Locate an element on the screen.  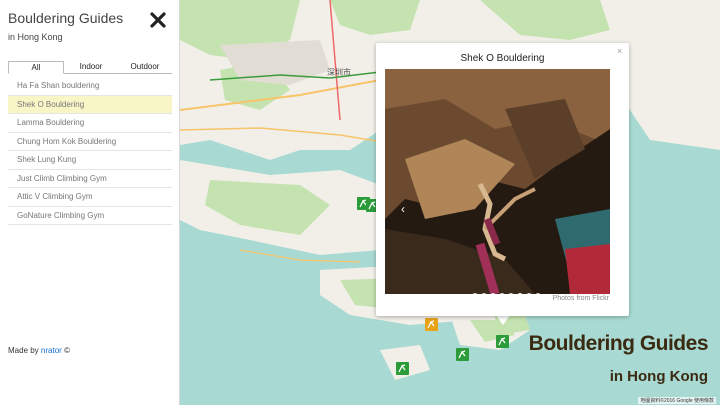
outdoor-marker-selected is located at coordinates (502, 341).